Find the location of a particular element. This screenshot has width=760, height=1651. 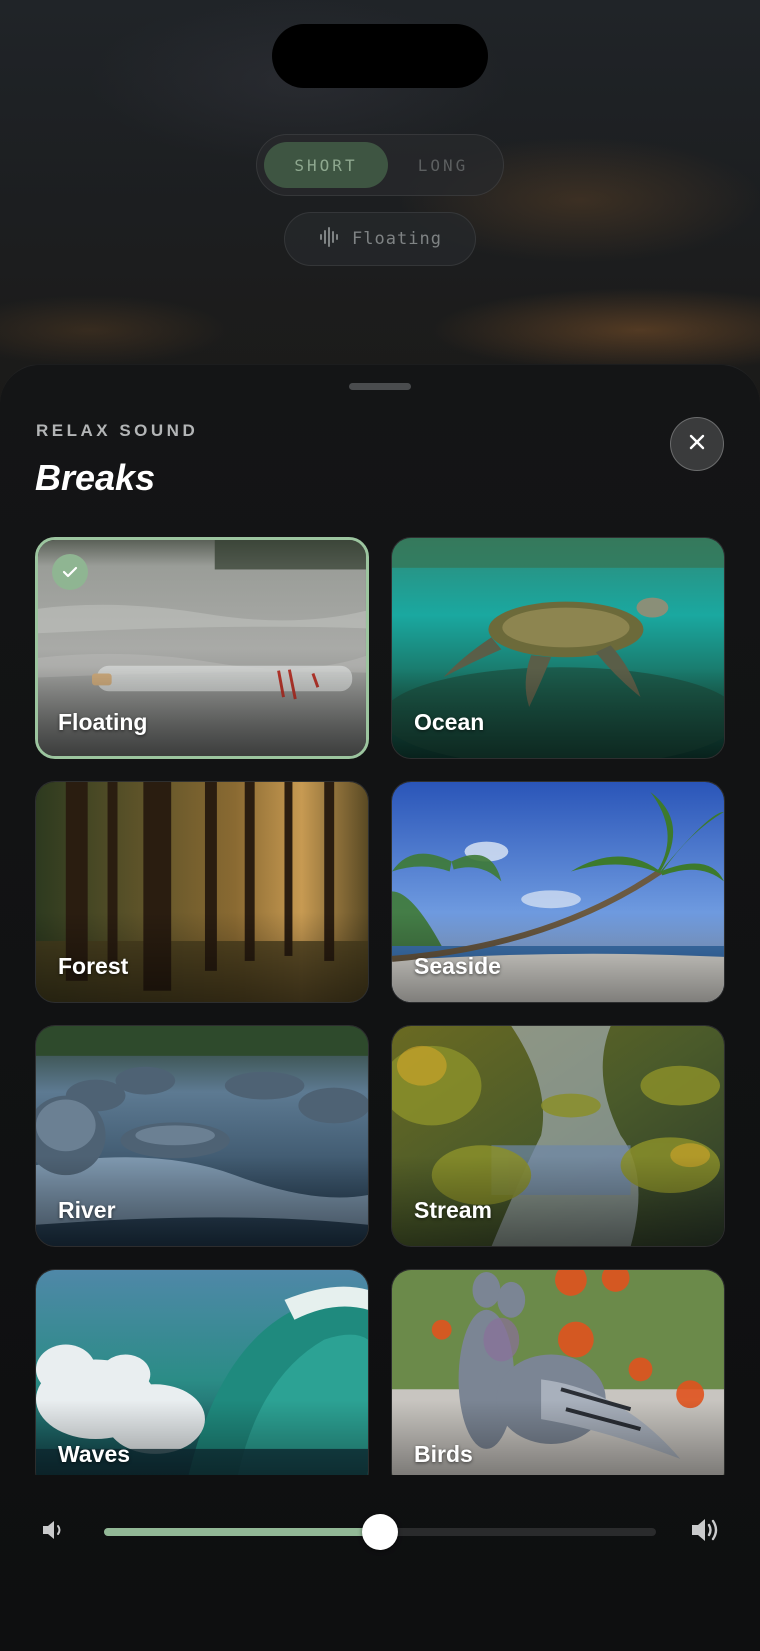

volume-slider is located at coordinates (380, 1532).